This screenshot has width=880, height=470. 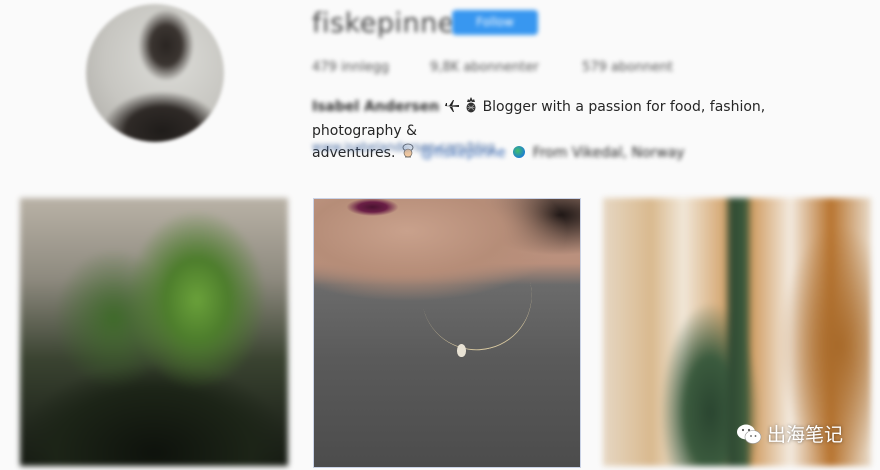 What do you see at coordinates (805, 435) in the screenshot?
I see `watermark-text: 出海笔记` at bounding box center [805, 435].